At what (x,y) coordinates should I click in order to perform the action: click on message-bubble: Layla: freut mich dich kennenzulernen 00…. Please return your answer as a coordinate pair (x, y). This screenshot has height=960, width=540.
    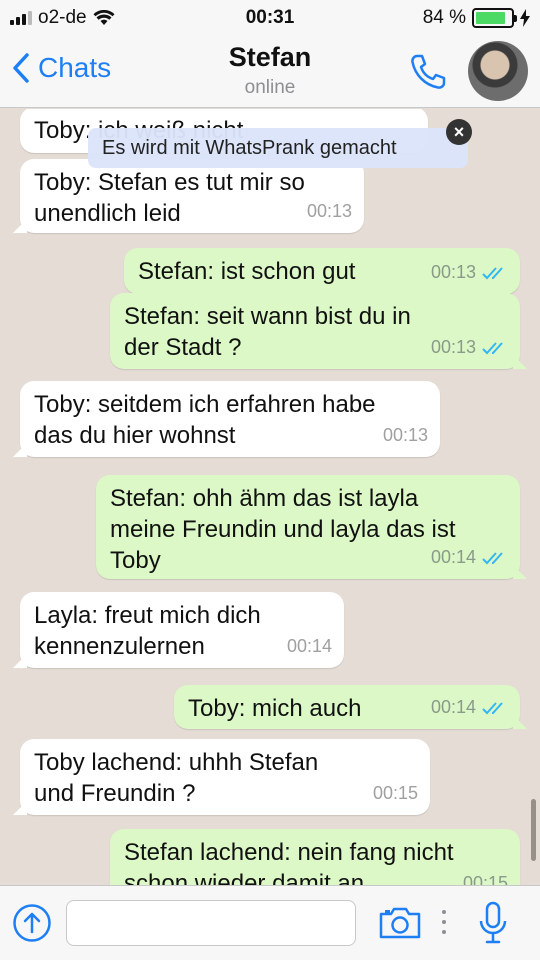
    Looking at the image, I should click on (182, 630).